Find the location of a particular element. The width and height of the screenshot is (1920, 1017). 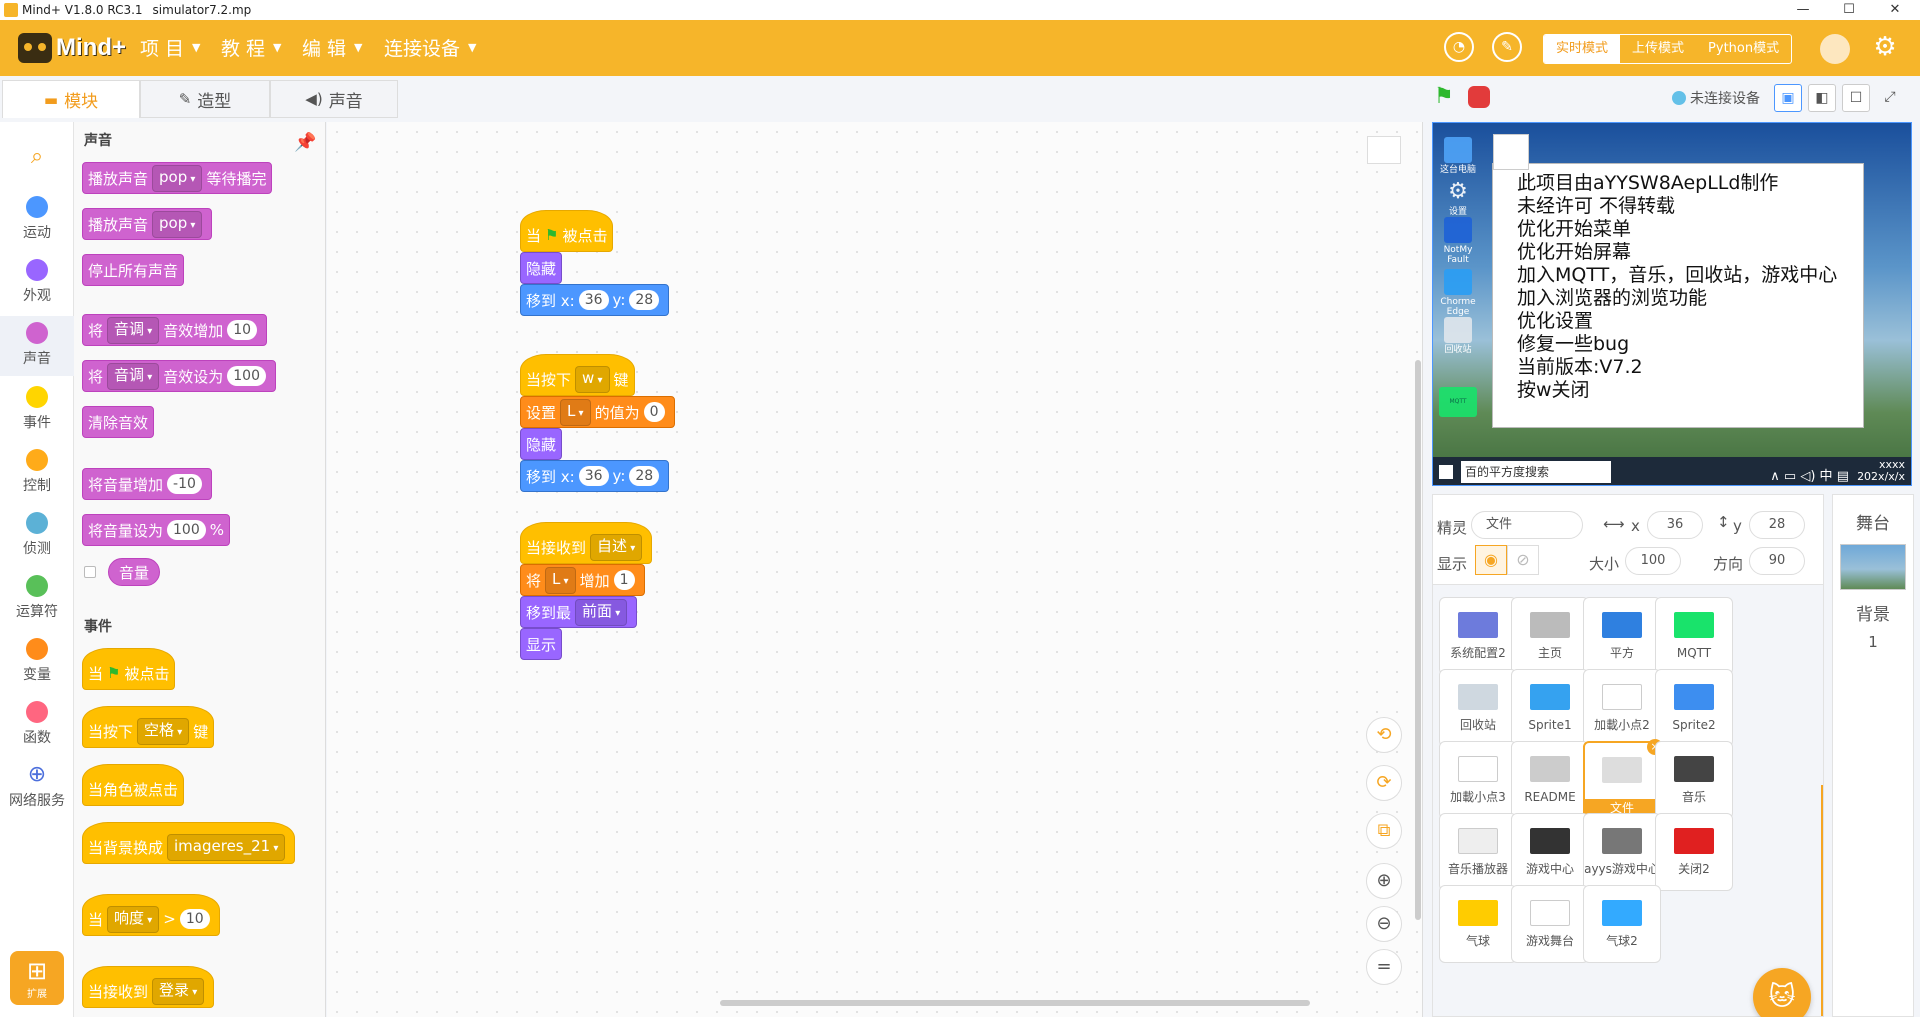

sprite-tile: 加載小点2 is located at coordinates (1622, 708).